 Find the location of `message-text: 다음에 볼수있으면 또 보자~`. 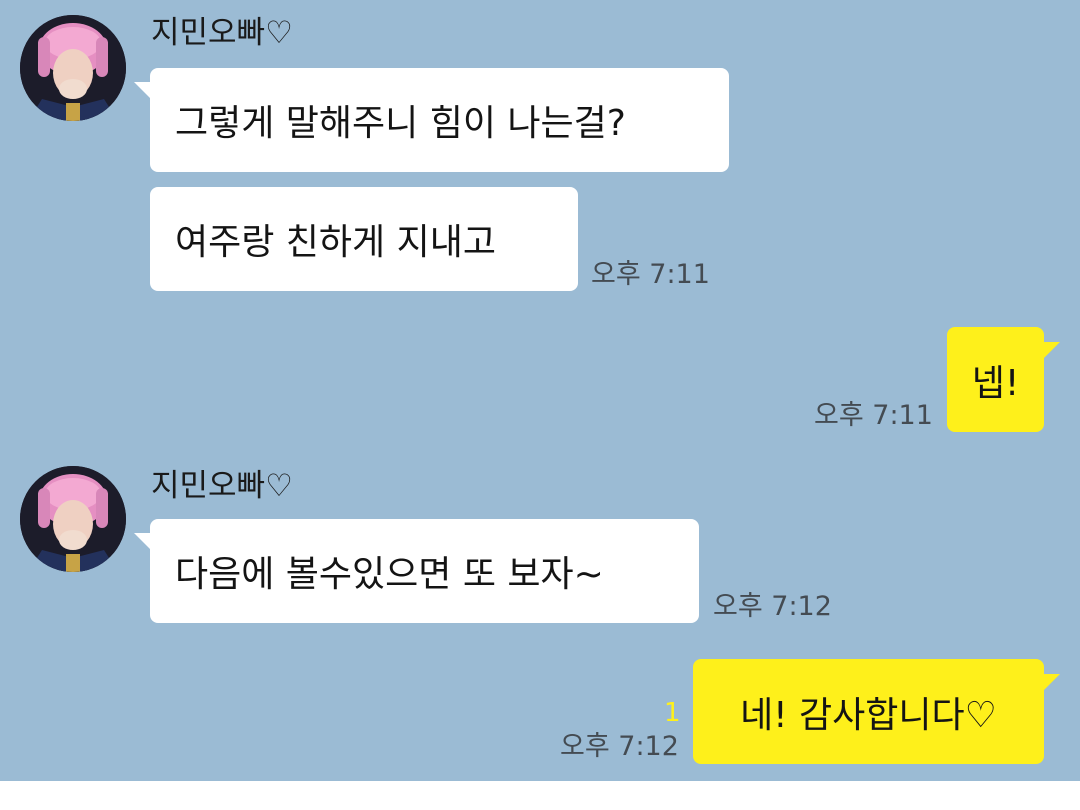

message-text: 다음에 볼수있으면 또 보자~ is located at coordinates (389, 574).